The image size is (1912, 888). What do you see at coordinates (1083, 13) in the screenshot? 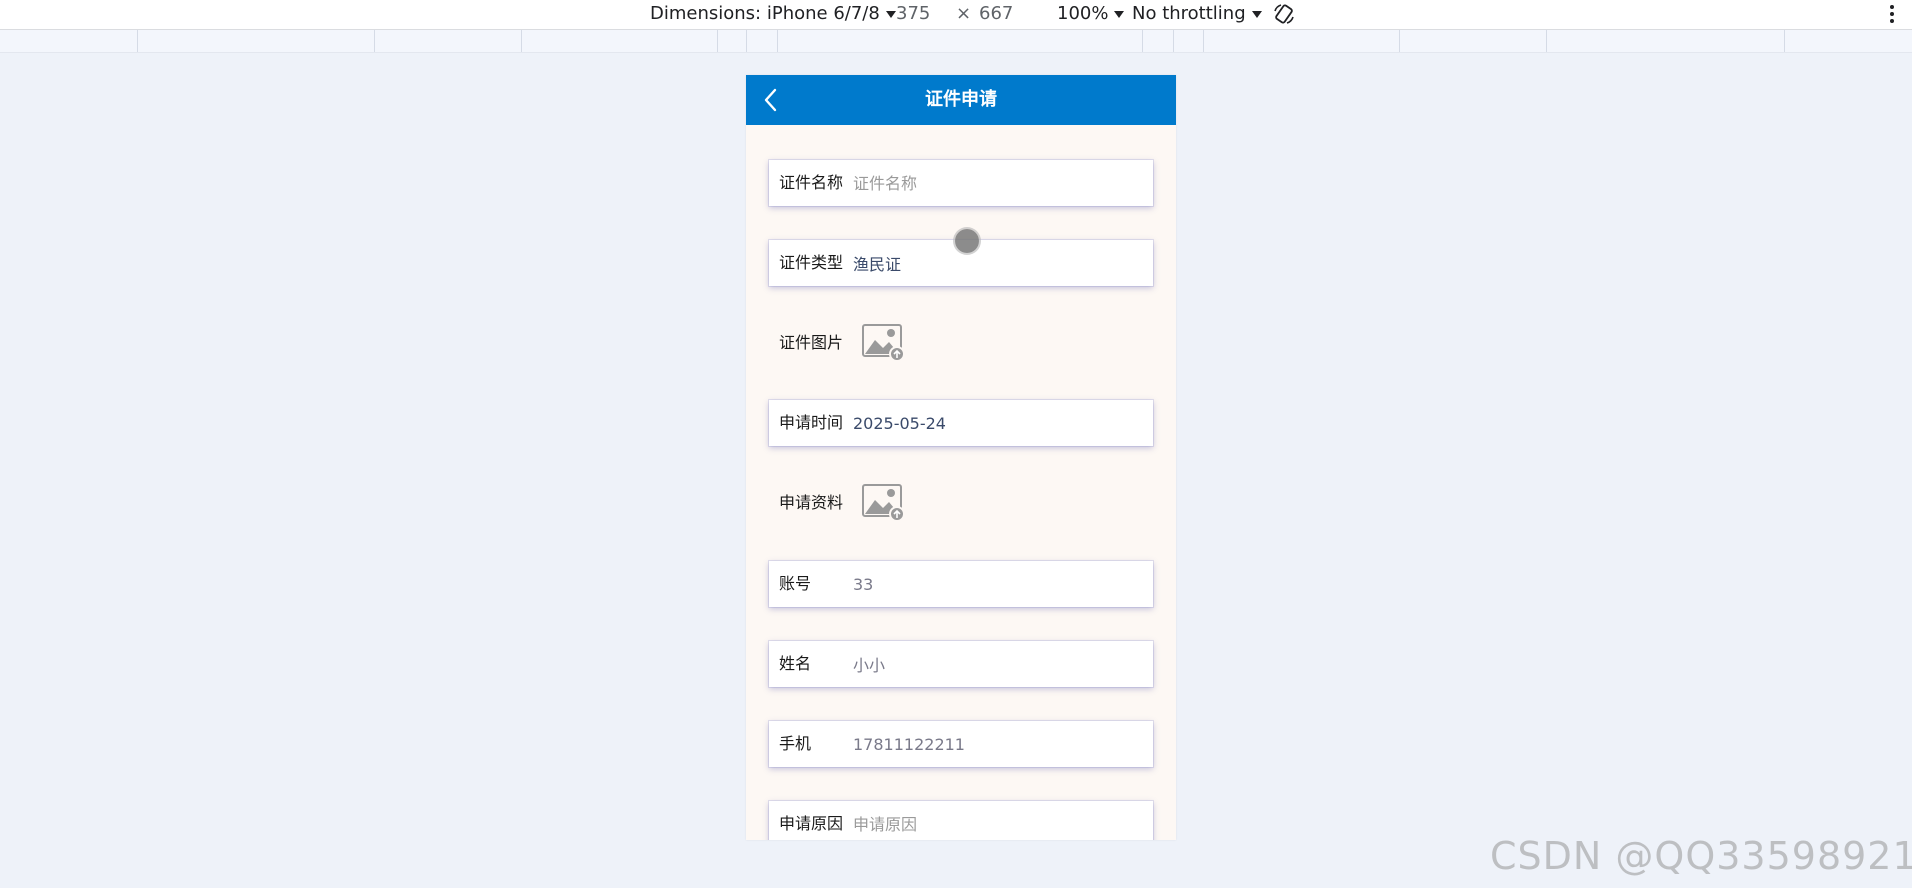
I see `zoom-label: 100%` at bounding box center [1083, 13].